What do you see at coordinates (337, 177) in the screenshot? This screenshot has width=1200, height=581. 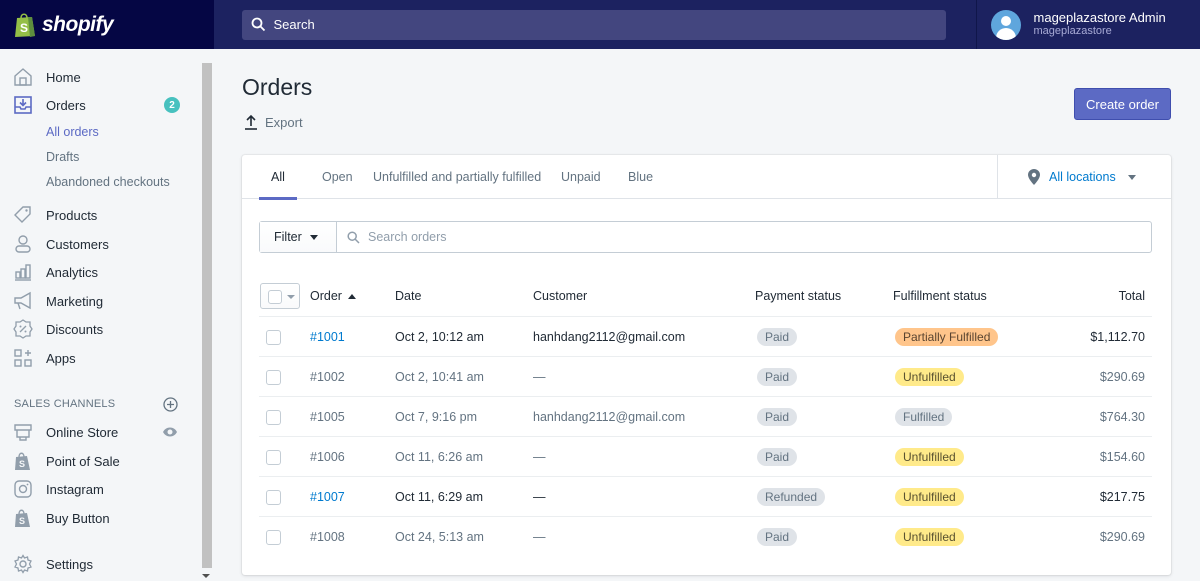 I see `tab-open: Open` at bounding box center [337, 177].